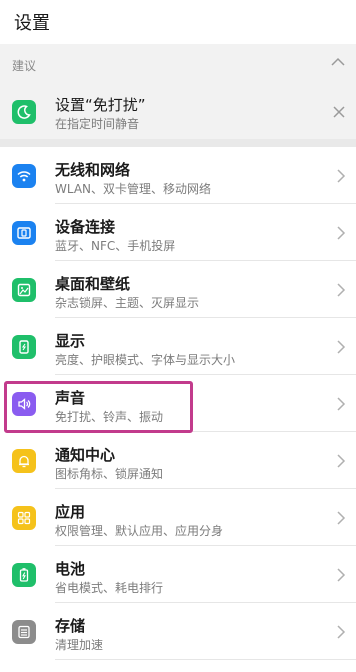 The image size is (356, 672). Describe the element at coordinates (93, 170) in the screenshot. I see `item-title: 无线和网络` at that location.